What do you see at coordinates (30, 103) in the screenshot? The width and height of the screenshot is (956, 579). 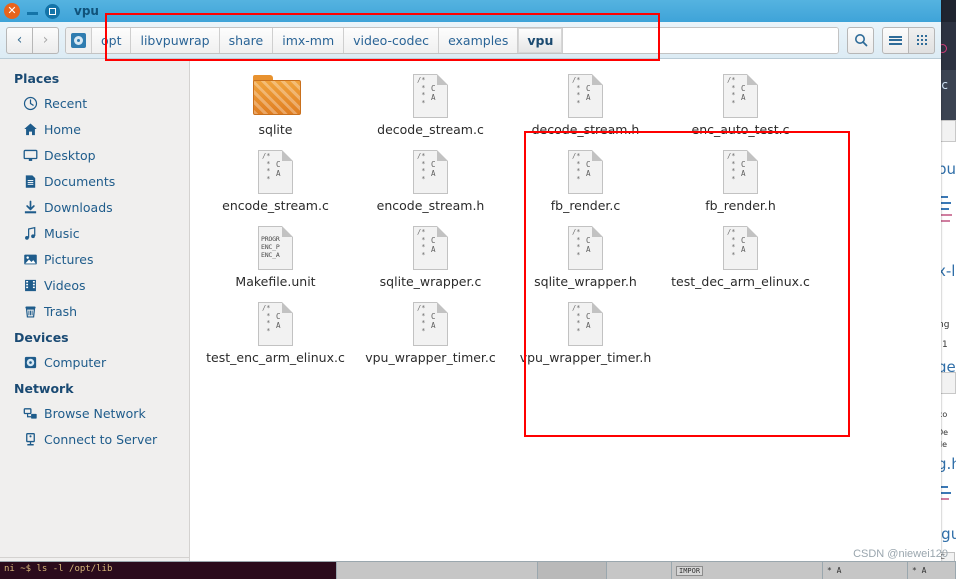 I see `clock-icon` at bounding box center [30, 103].